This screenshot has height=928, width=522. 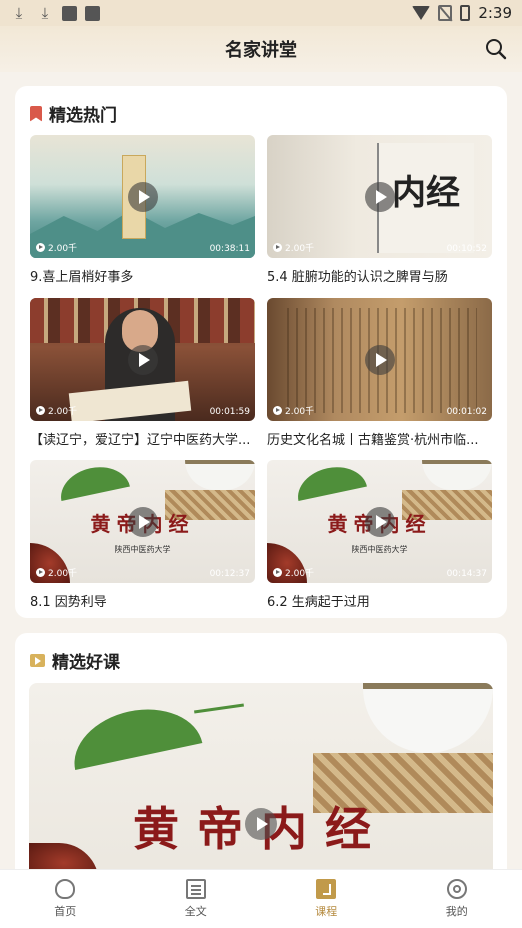 What do you see at coordinates (83, 116) in the screenshot?
I see `featured-hot-title: 精选热门` at bounding box center [83, 116].